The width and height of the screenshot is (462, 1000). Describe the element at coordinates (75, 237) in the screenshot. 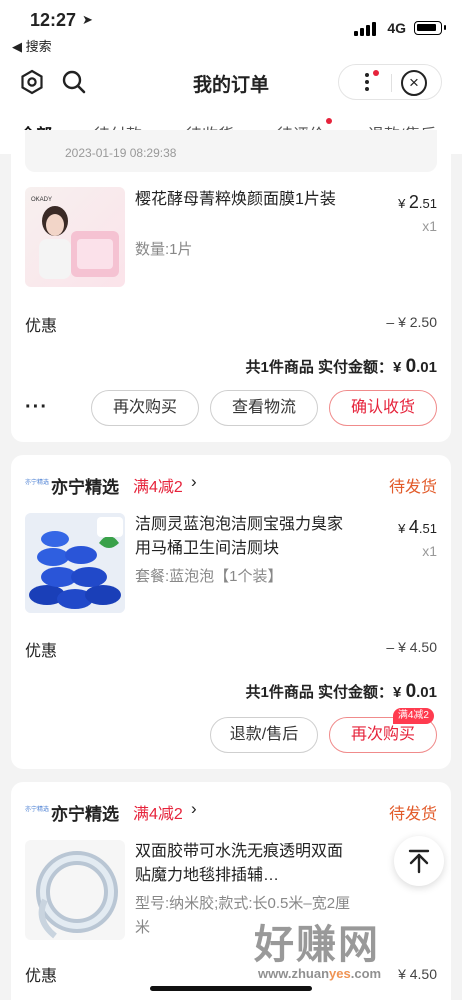

I see `product-image: OKADY` at that location.